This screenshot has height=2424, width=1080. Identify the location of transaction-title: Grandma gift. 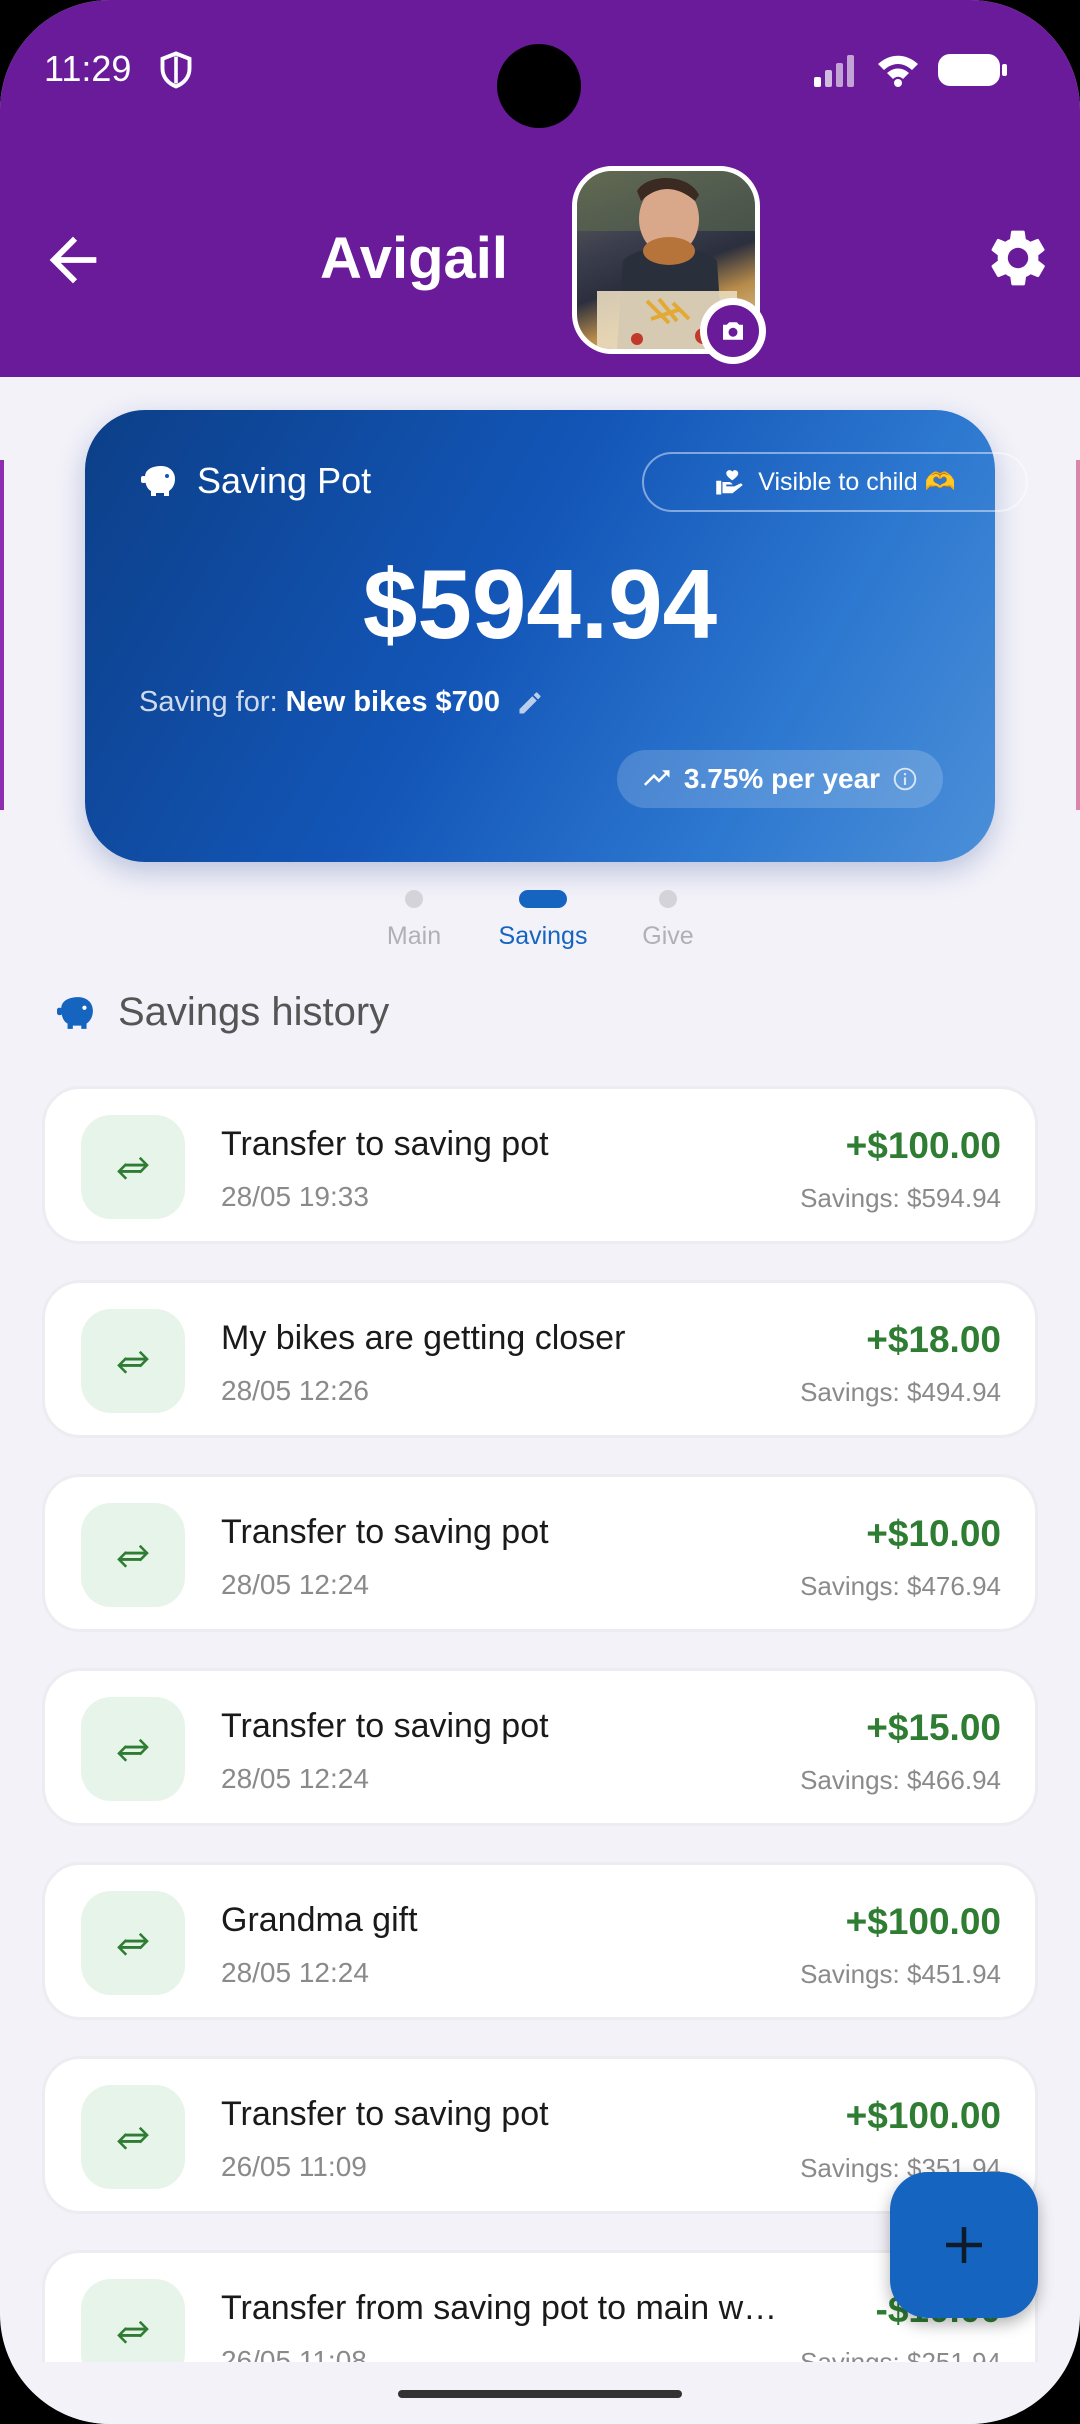
(319, 1920).